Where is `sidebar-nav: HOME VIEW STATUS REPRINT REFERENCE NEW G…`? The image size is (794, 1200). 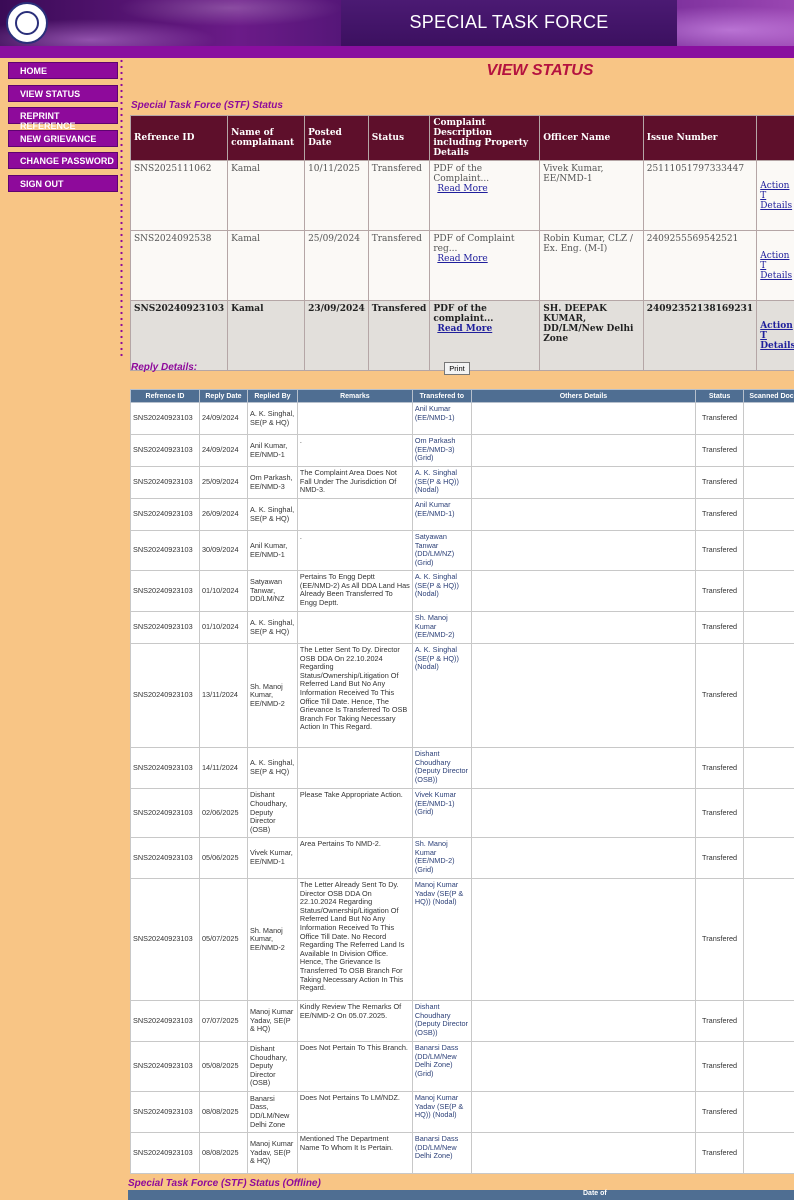 sidebar-nav: HOME VIEW STATUS REPRINT REFERENCE NEW G… is located at coordinates (63, 129).